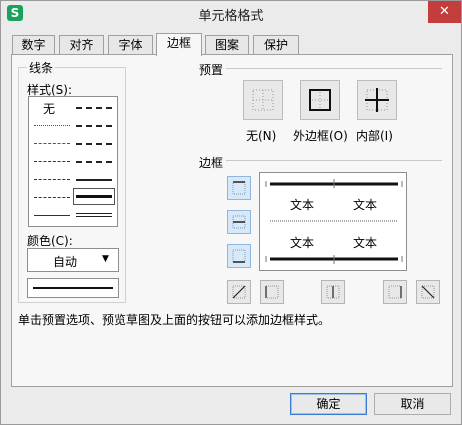 Image resolution: width=462 pixels, height=425 pixels. Describe the element at coordinates (334, 160) in the screenshot. I see `border-separator` at that location.